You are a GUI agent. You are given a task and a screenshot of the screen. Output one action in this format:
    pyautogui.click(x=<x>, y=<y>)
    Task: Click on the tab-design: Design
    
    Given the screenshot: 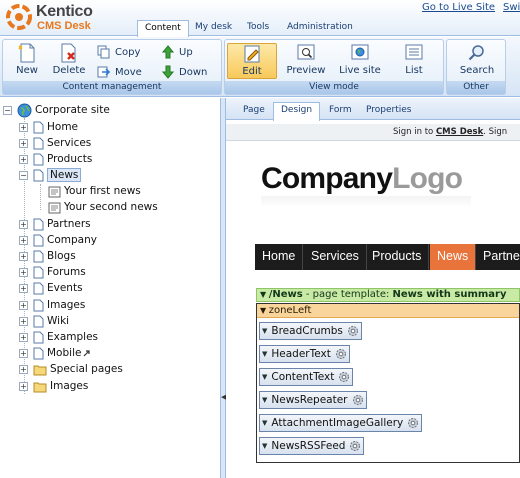 What is the action you would take?
    pyautogui.click(x=297, y=111)
    